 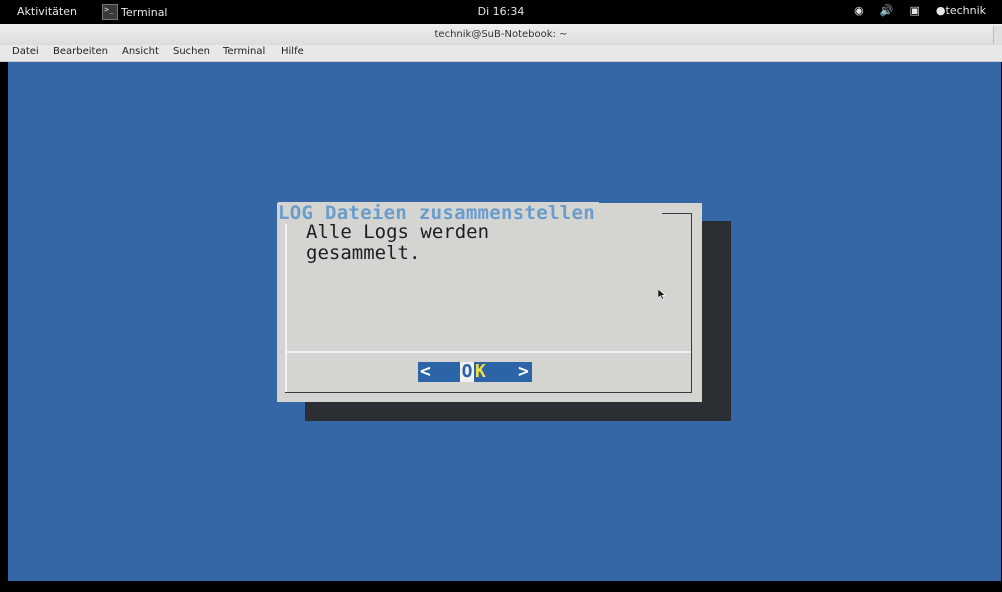 I want to click on window-title: technik@SuB-Notebook: ~, so click(x=501, y=34).